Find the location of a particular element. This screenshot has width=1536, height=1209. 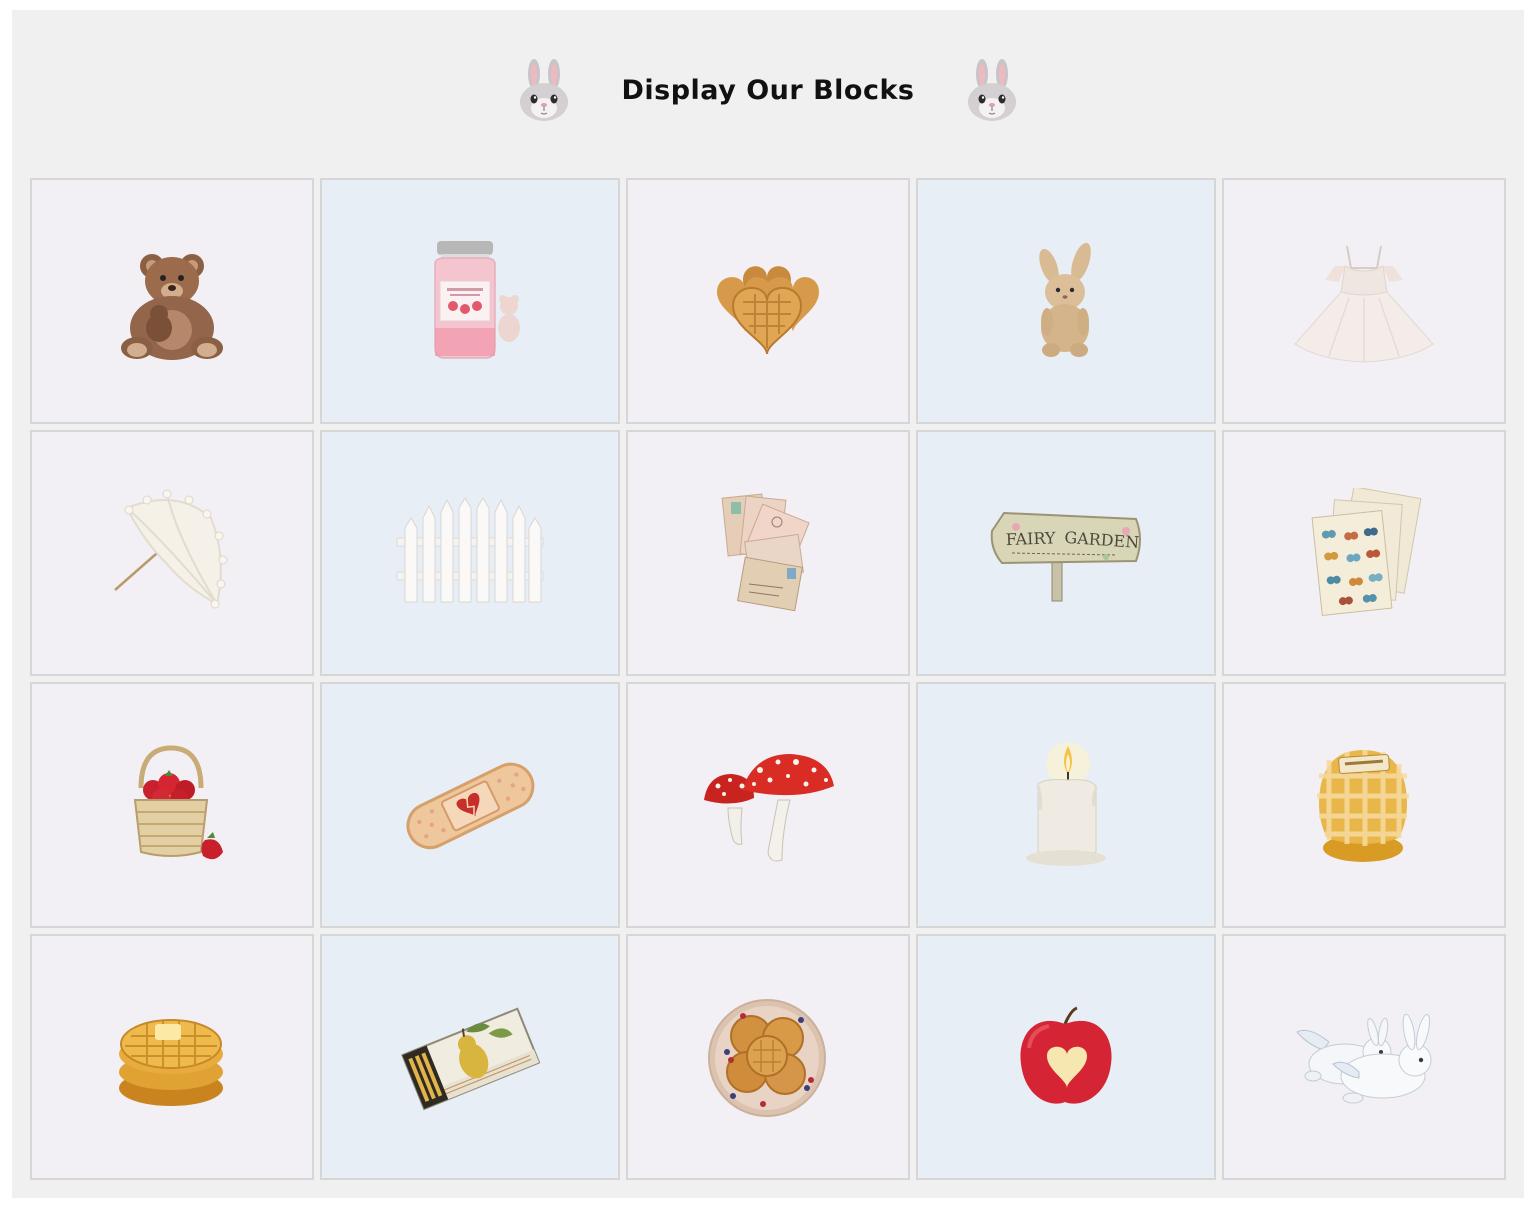

waffle-stack-icon is located at coordinates (171, 1062).